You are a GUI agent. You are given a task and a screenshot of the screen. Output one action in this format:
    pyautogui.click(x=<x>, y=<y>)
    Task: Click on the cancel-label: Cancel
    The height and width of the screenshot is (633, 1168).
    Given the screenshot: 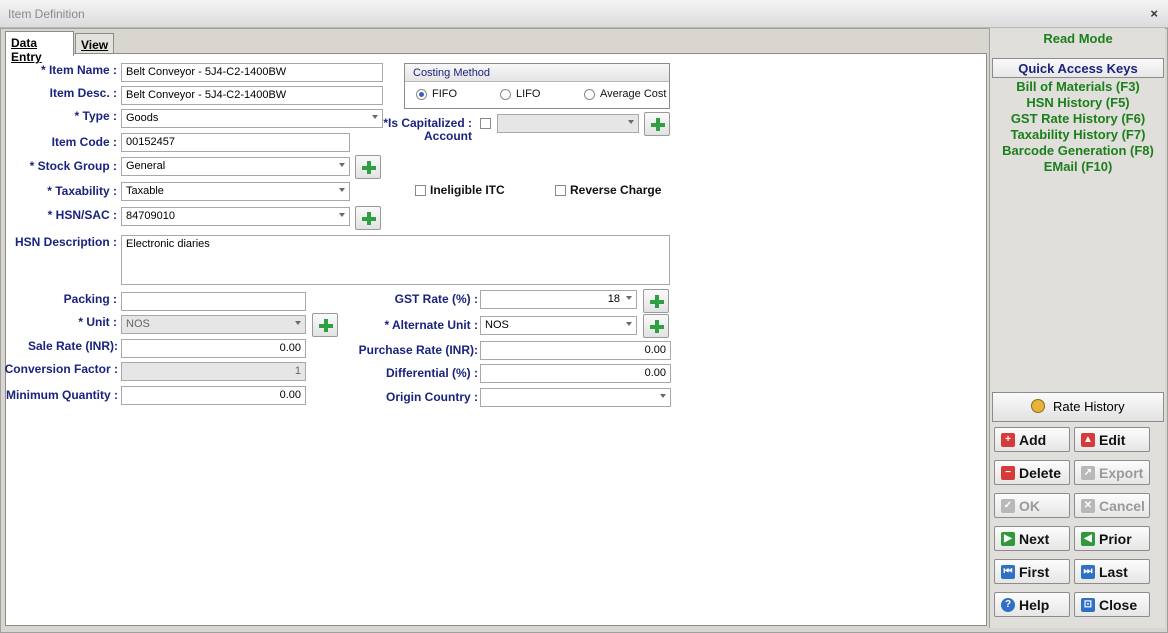 What is the action you would take?
    pyautogui.click(x=1122, y=506)
    